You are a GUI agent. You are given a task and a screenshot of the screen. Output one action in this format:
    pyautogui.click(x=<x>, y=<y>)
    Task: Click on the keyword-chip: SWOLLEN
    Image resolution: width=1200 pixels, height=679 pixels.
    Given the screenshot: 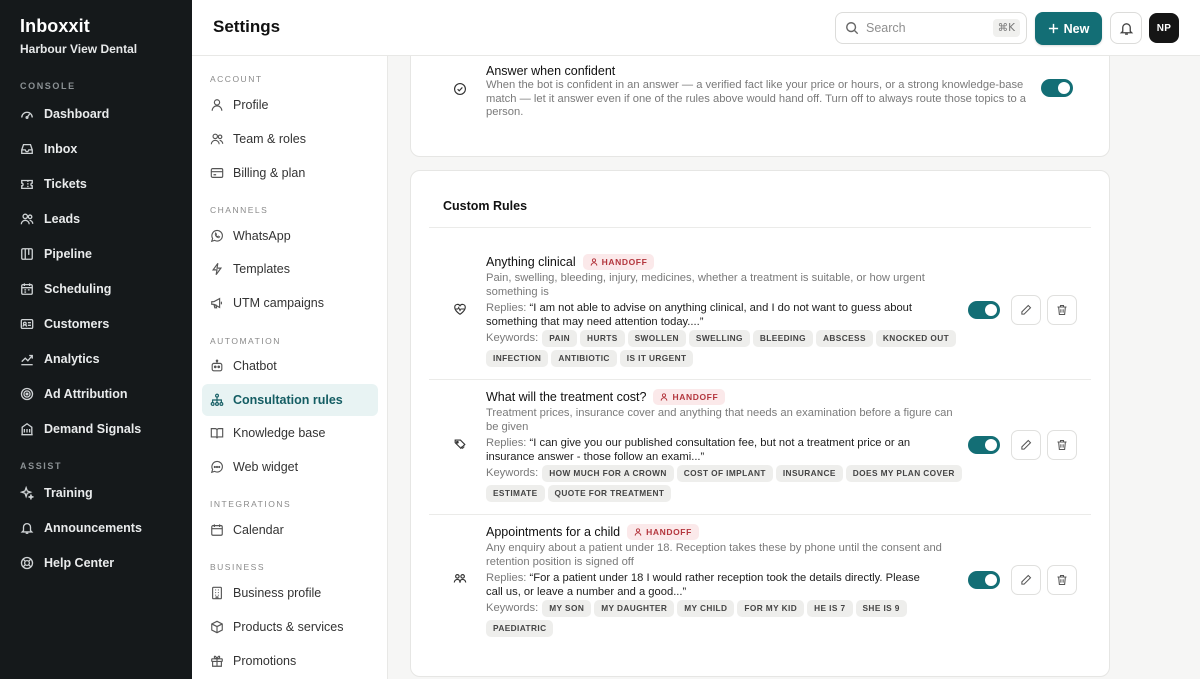 What is the action you would take?
    pyautogui.click(x=656, y=338)
    